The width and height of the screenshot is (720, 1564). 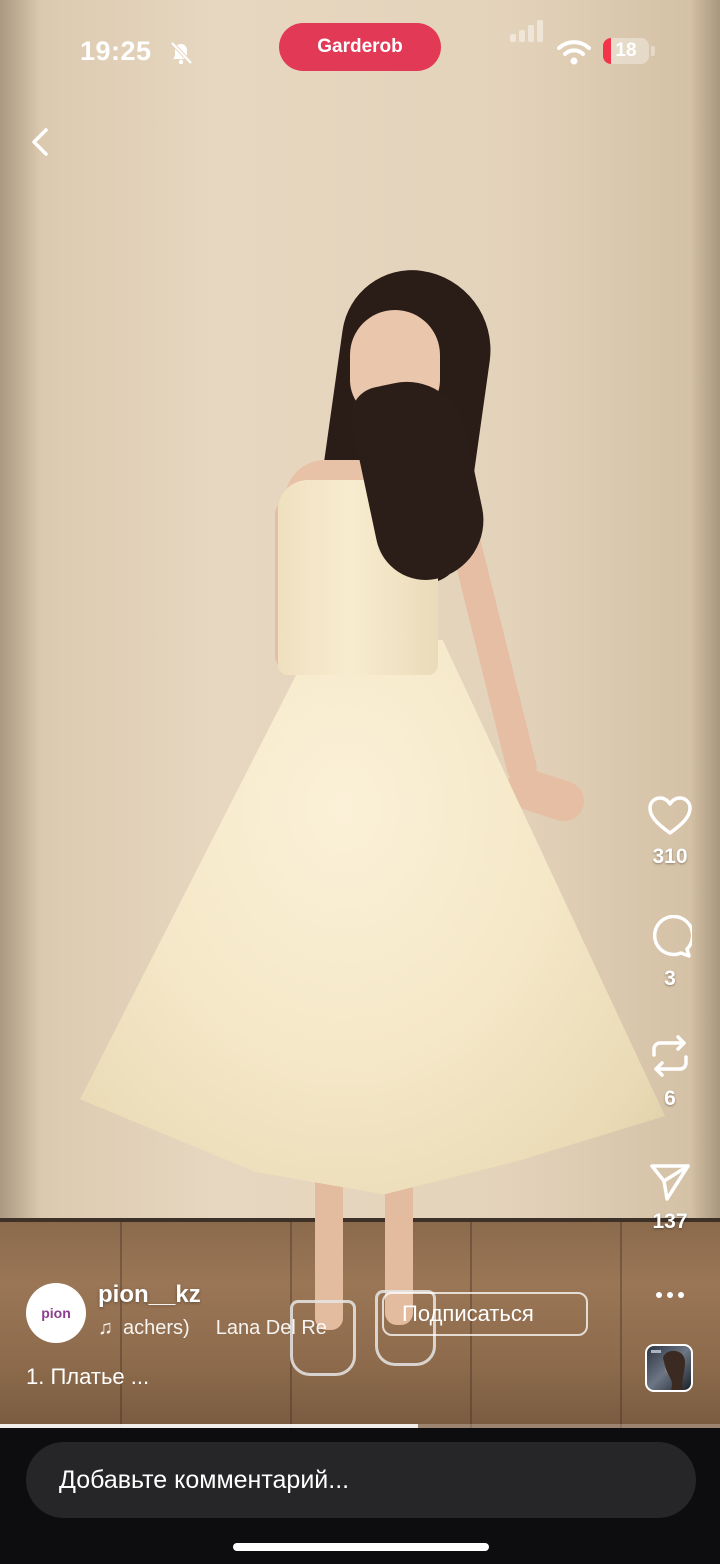 What do you see at coordinates (653, 51) in the screenshot?
I see `battery-tip` at bounding box center [653, 51].